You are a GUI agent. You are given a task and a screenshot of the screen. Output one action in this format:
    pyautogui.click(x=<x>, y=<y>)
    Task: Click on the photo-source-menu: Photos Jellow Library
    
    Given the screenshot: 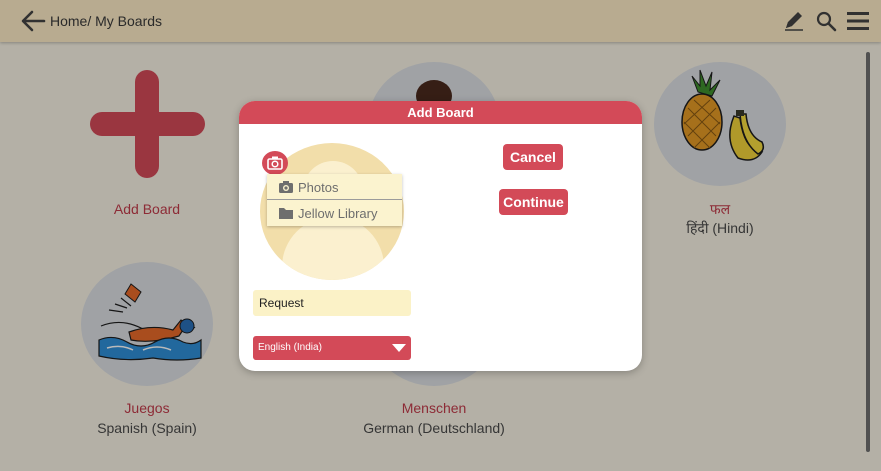 What is the action you would take?
    pyautogui.click(x=334, y=200)
    